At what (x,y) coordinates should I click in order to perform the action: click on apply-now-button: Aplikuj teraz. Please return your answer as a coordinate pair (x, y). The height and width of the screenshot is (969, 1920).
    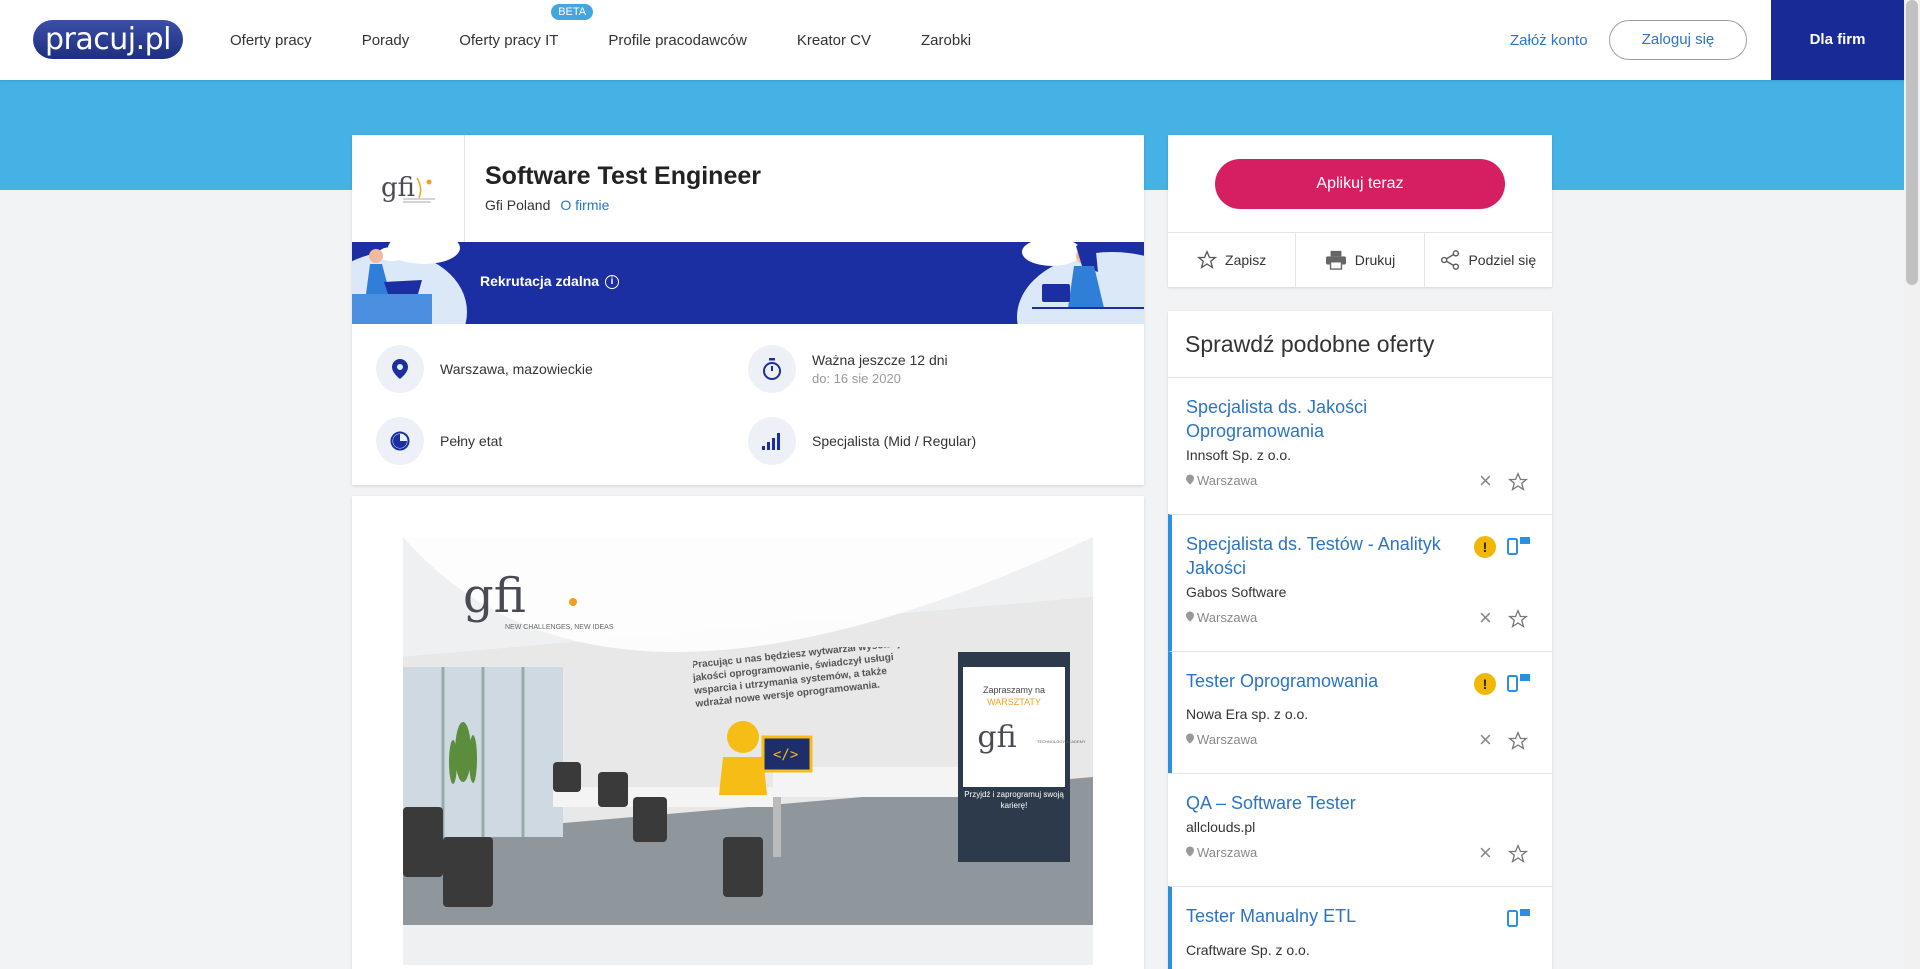
    Looking at the image, I should click on (1360, 184).